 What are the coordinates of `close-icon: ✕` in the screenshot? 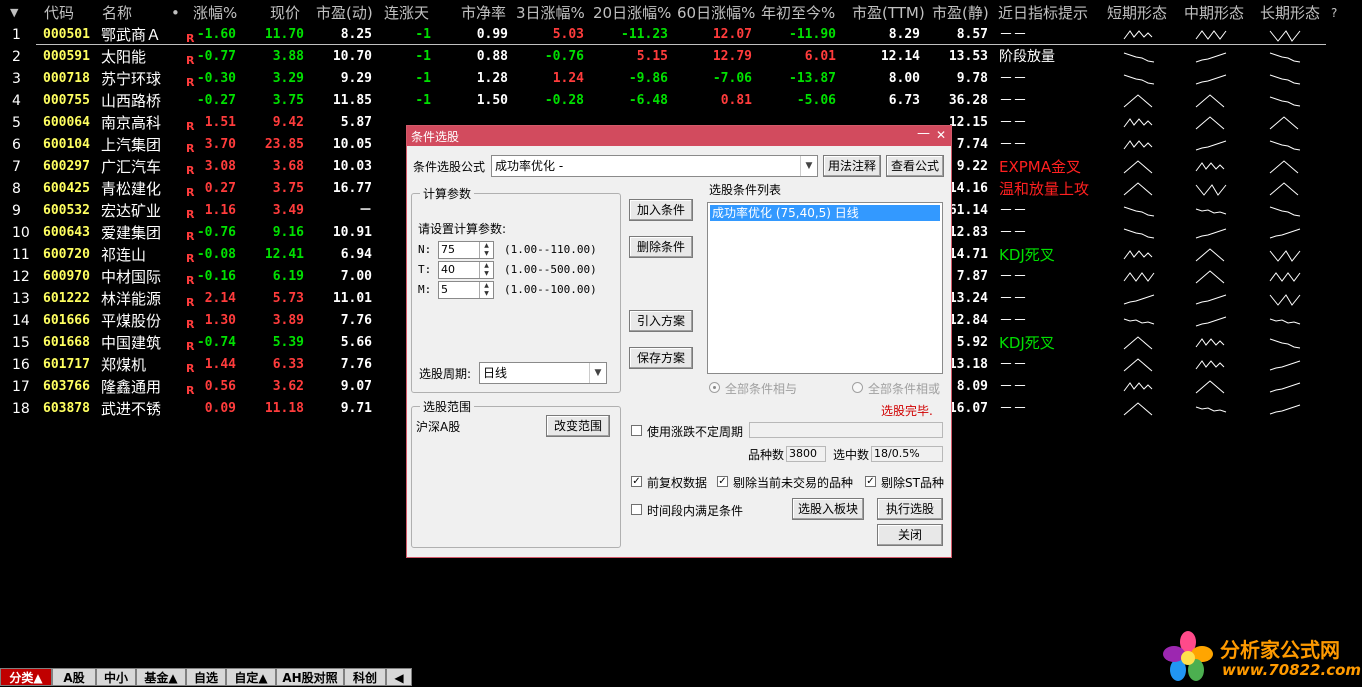 It's located at (941, 135).